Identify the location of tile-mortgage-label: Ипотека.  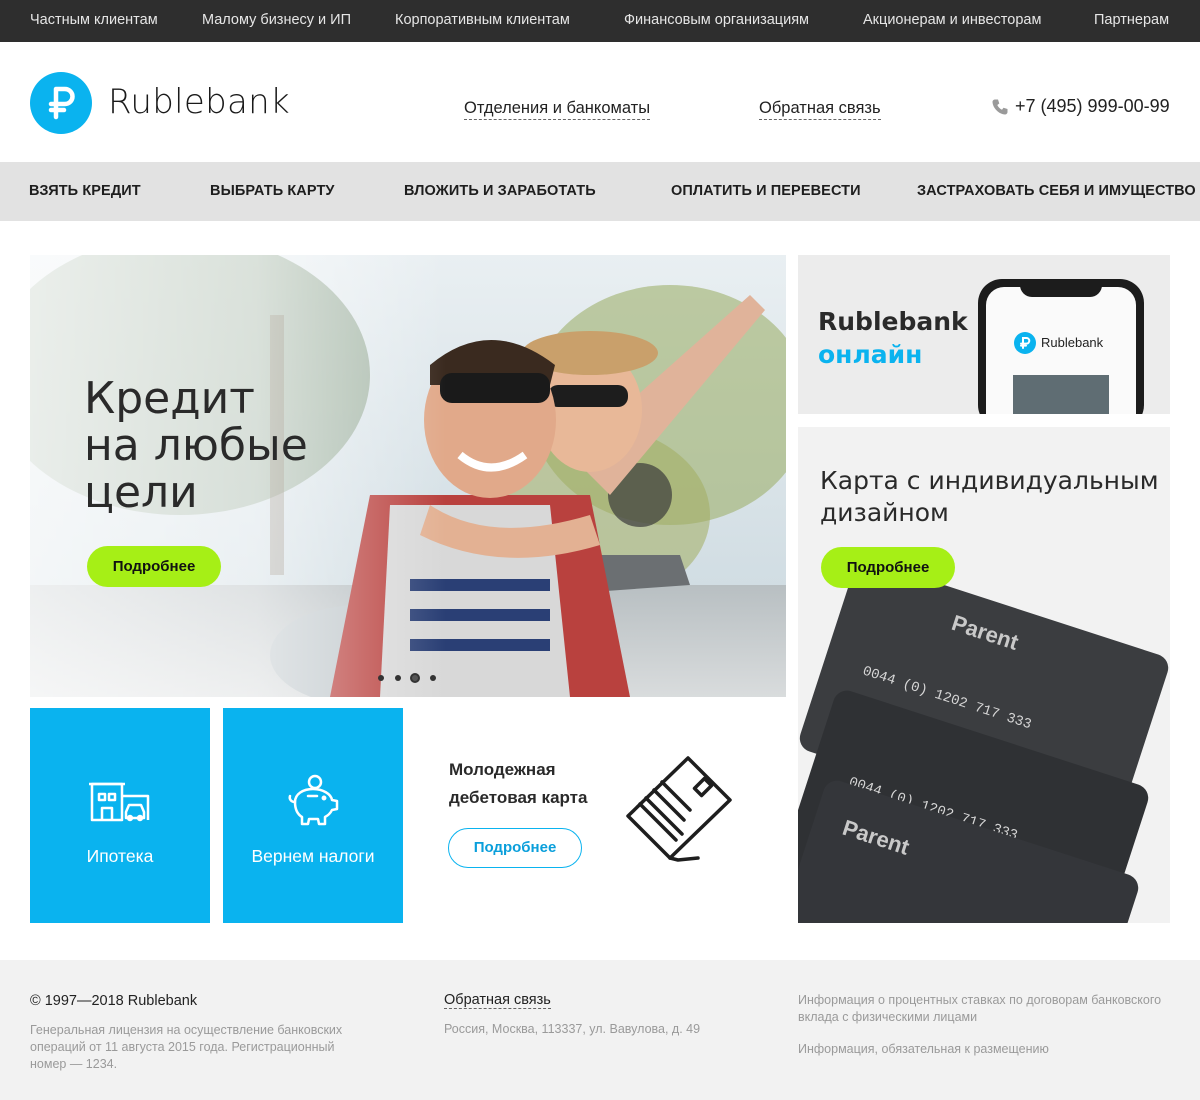
(120, 856).